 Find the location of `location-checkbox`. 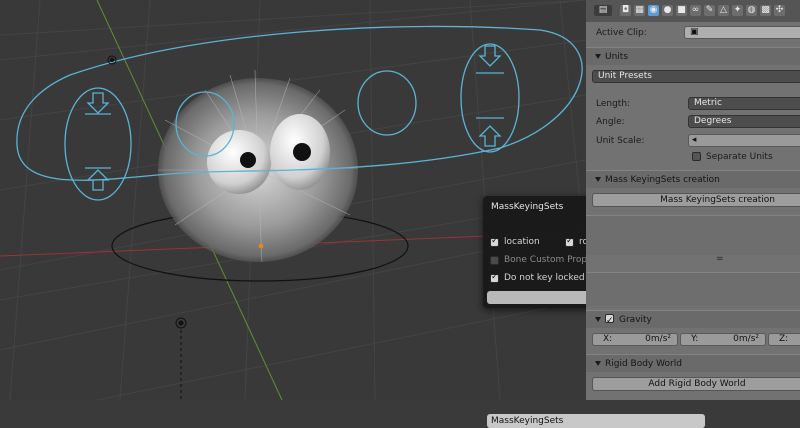

location-checkbox is located at coordinates (494, 241).